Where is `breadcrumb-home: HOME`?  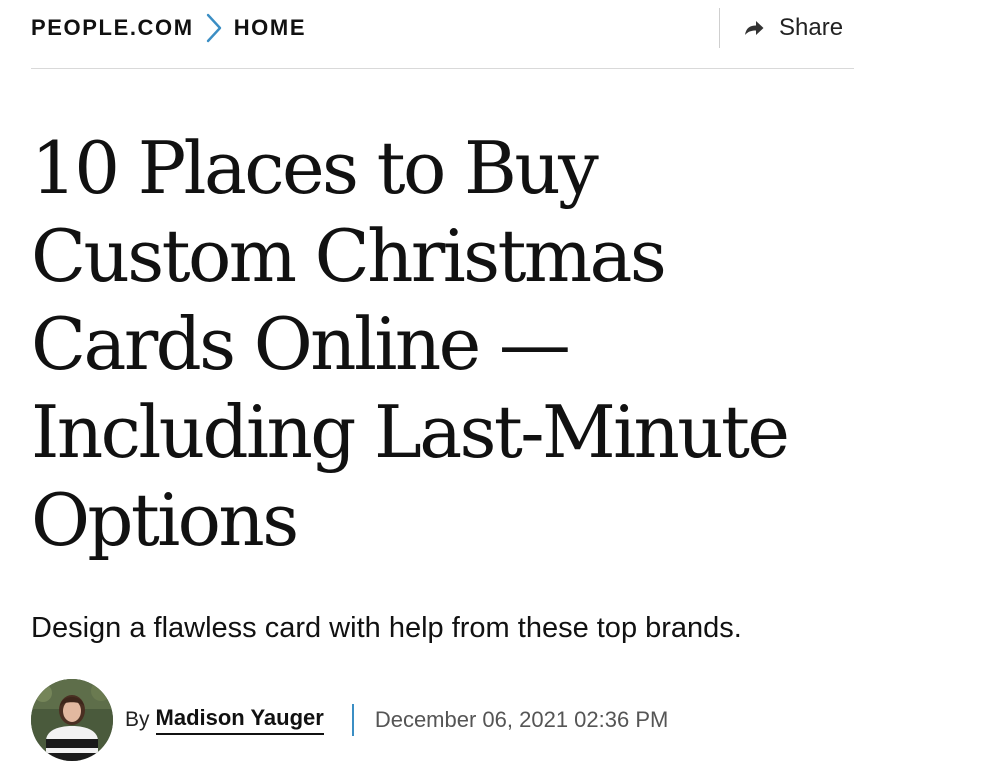 breadcrumb-home: HOME is located at coordinates (270, 28).